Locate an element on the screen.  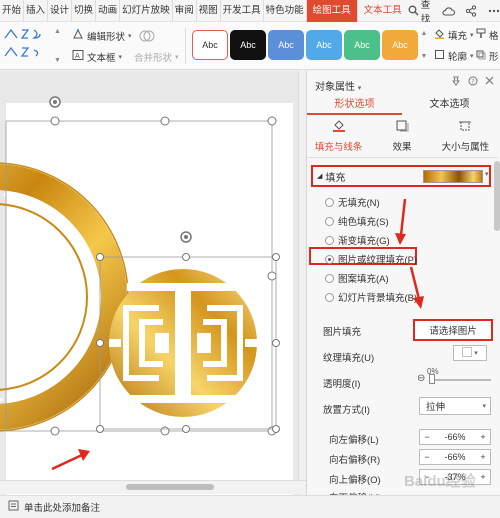
radio-button-selected is located at coordinates (329, 259).